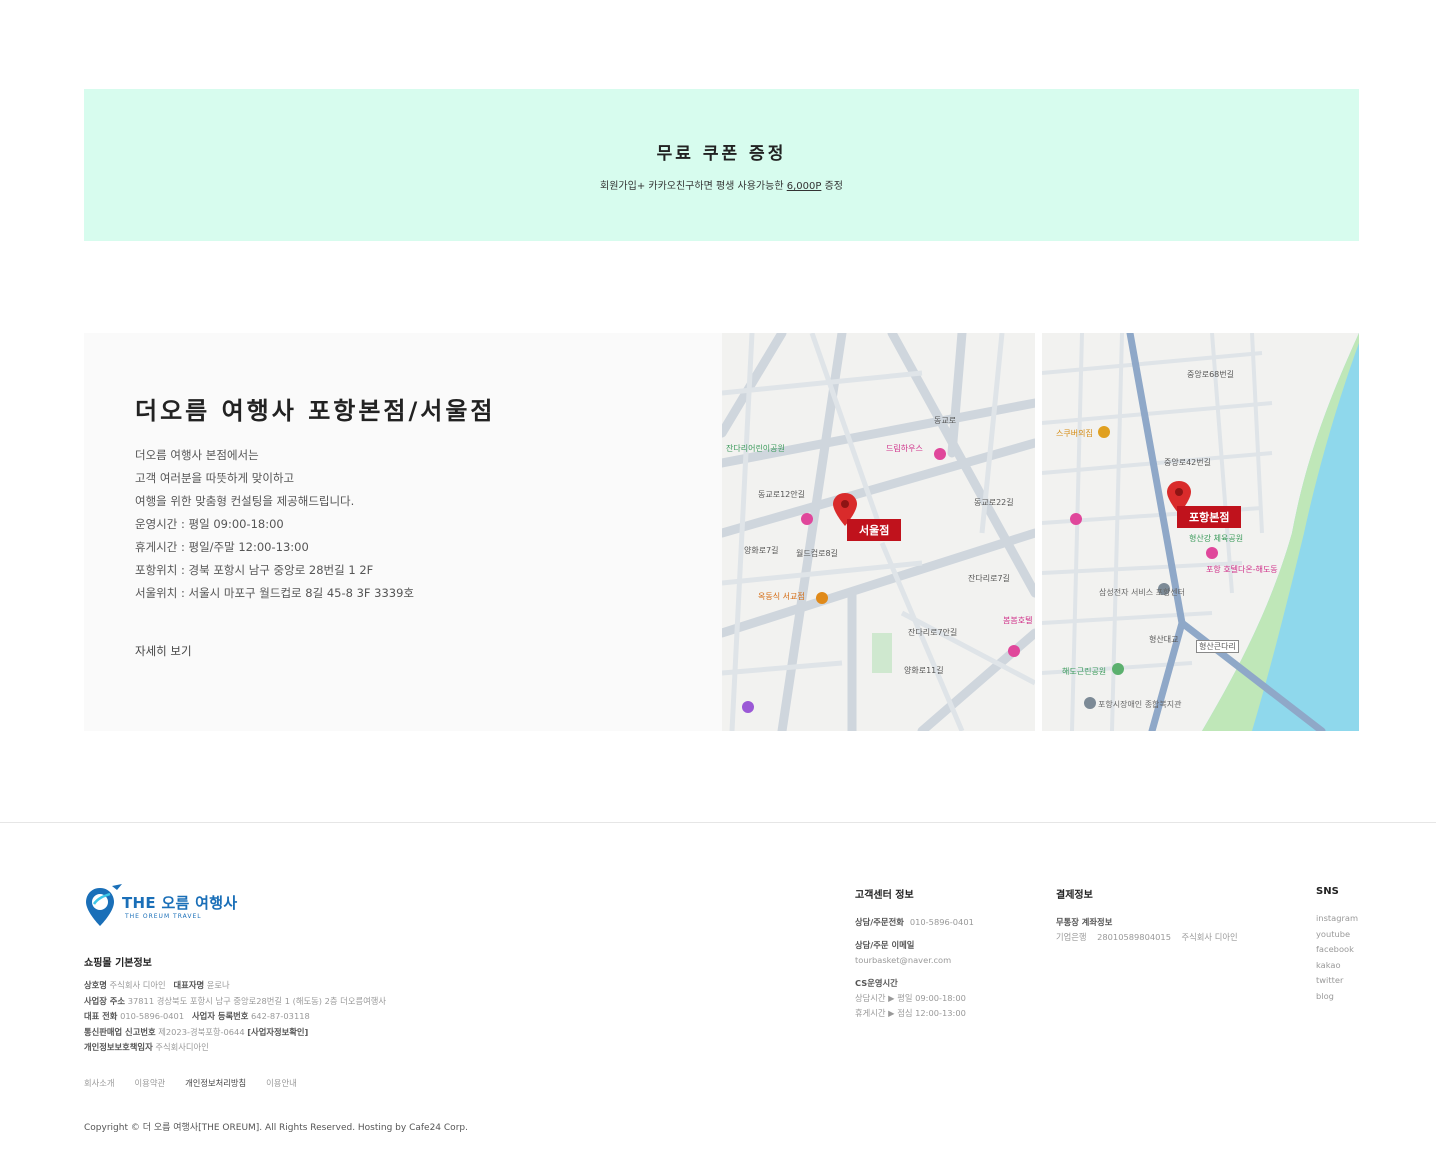 This screenshot has height=1154, width=1436. Describe the element at coordinates (876, 983) in the screenshot. I see `cs-hours-label: CS운영시간` at that location.